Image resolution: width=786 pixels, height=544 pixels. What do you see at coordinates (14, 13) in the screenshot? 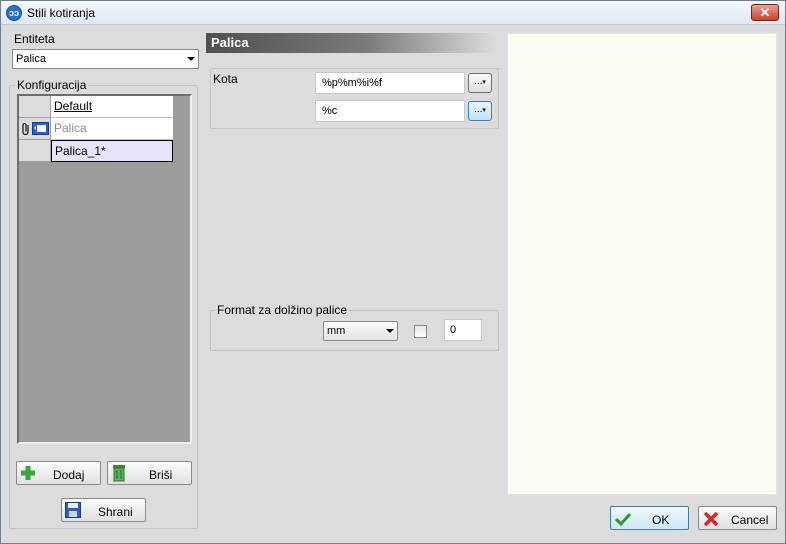
I see `app-icon: ɔɔ` at bounding box center [14, 13].